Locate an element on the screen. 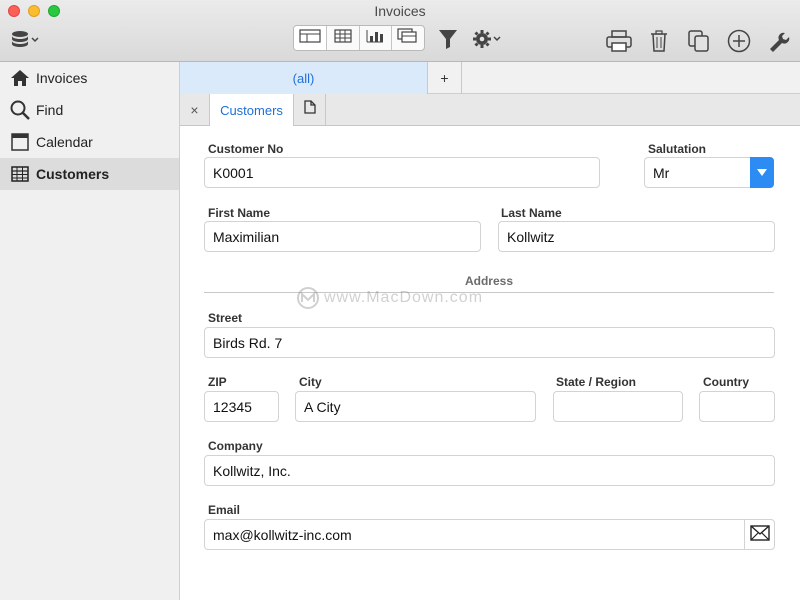  document-icon is located at coordinates (309, 109).